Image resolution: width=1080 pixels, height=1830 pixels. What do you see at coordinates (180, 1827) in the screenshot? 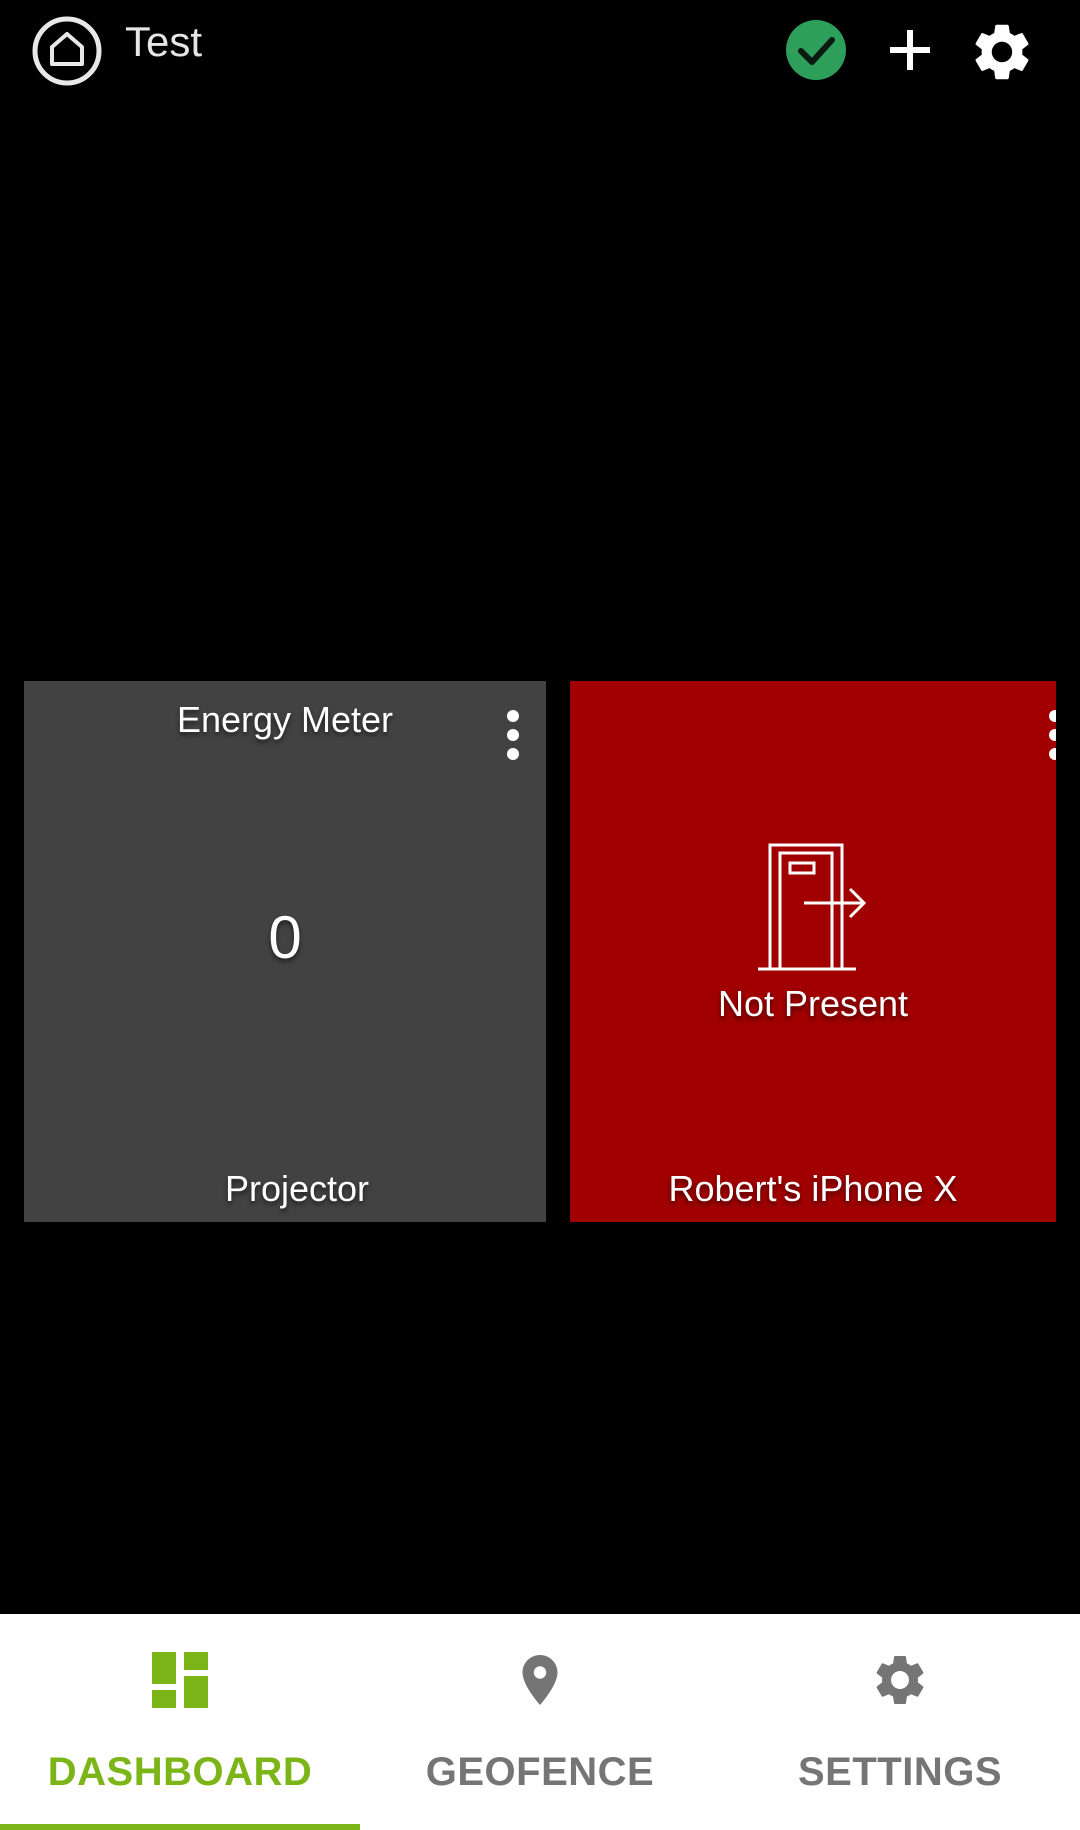
I see `active-tab-indicator` at bounding box center [180, 1827].